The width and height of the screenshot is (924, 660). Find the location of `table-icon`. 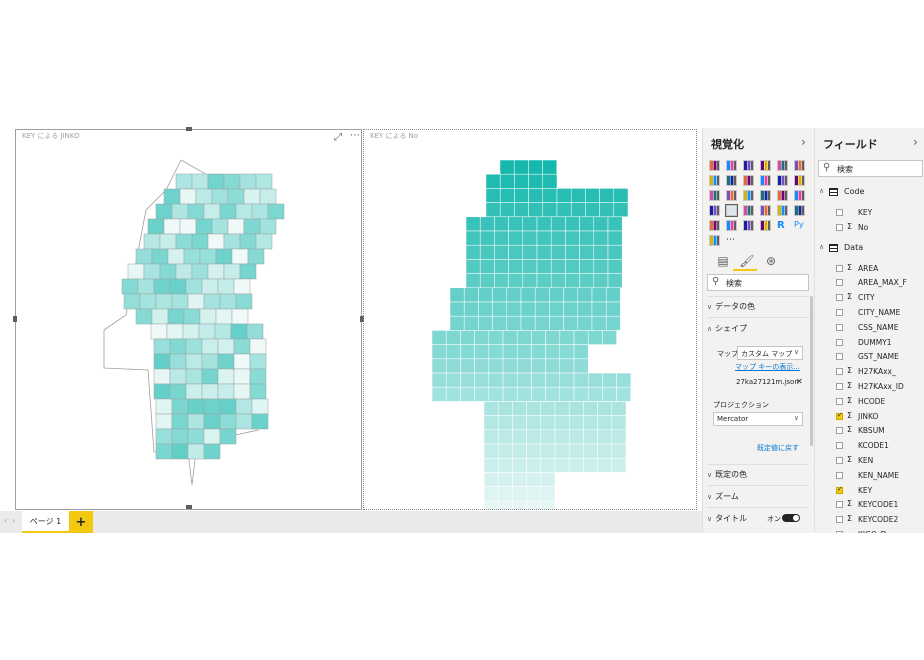

table-icon is located at coordinates (748, 225).